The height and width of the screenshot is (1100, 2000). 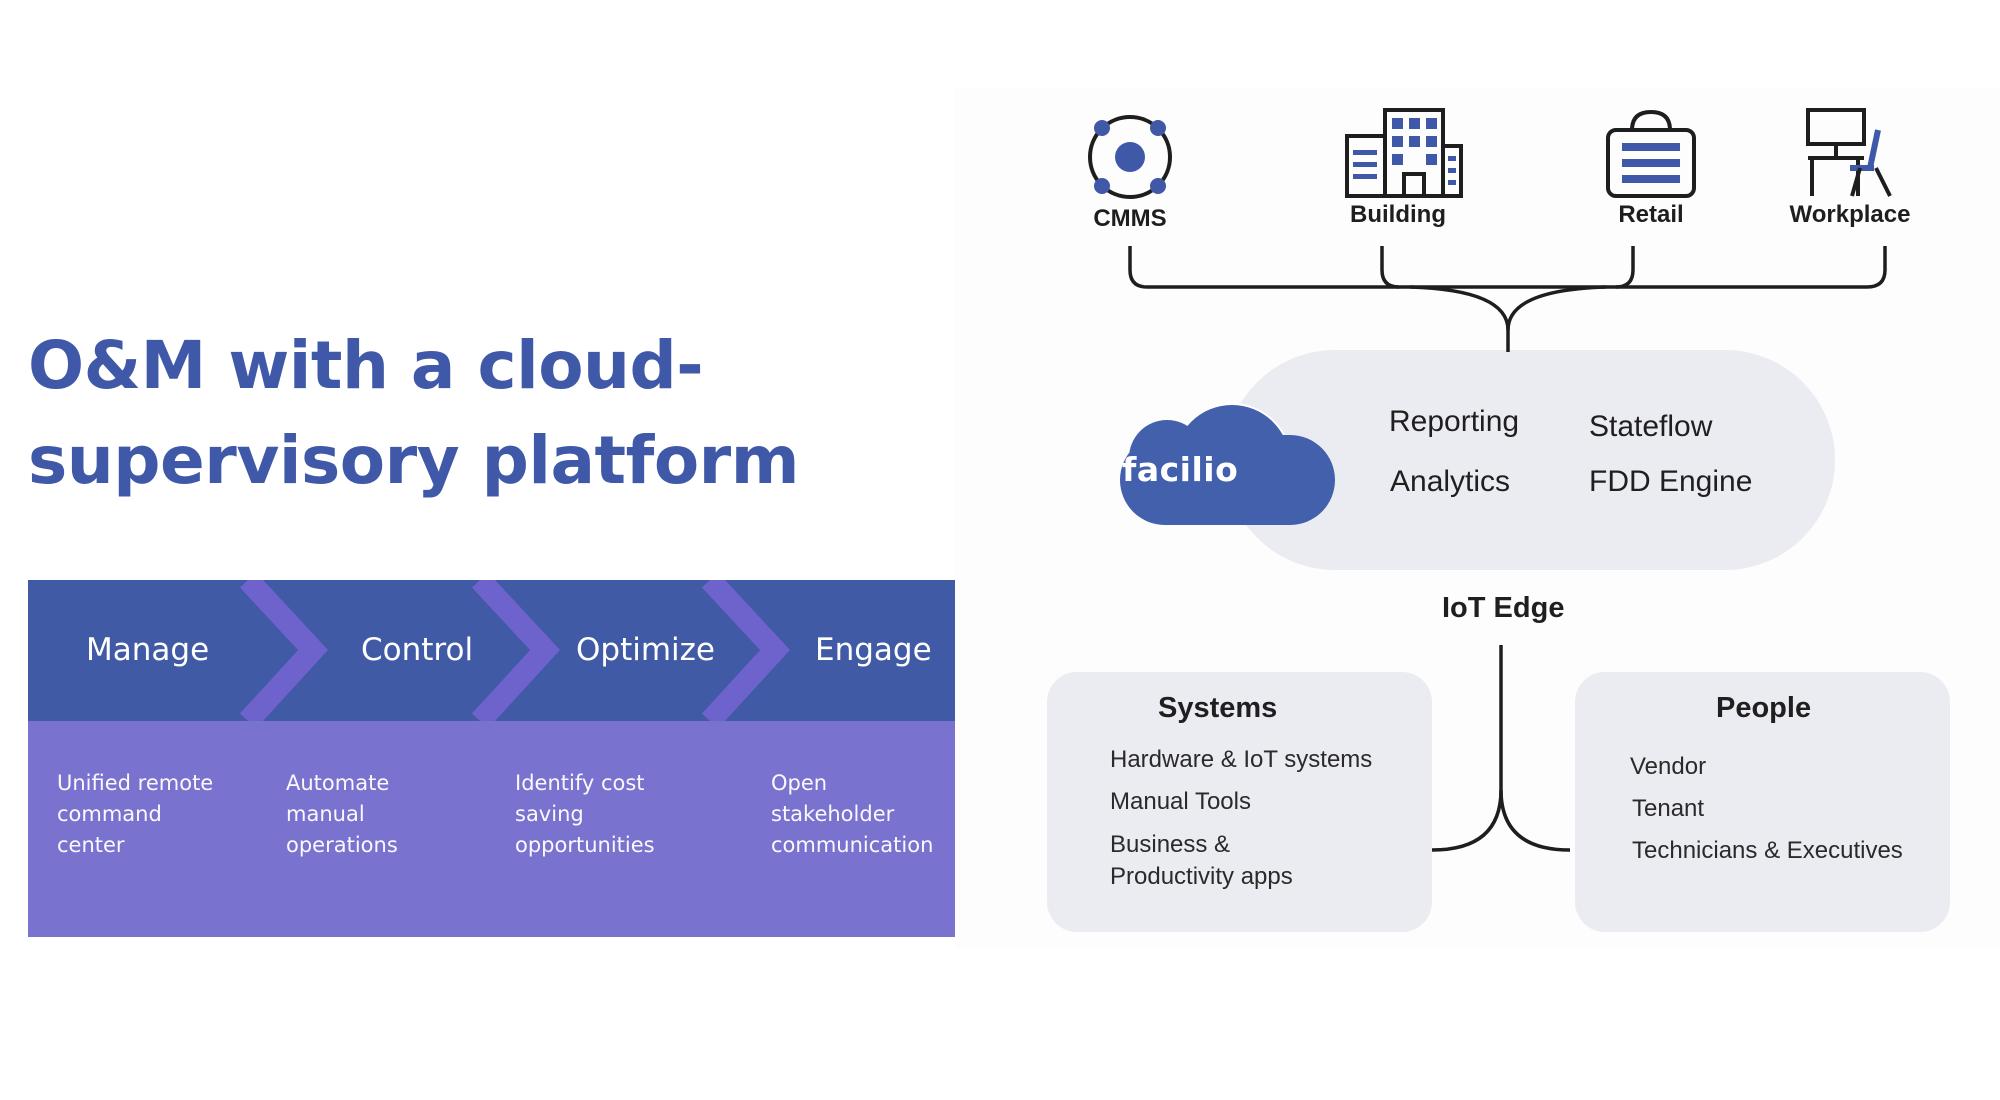 What do you see at coordinates (1180, 469) in the screenshot?
I see `facilio-logo: facilio` at bounding box center [1180, 469].